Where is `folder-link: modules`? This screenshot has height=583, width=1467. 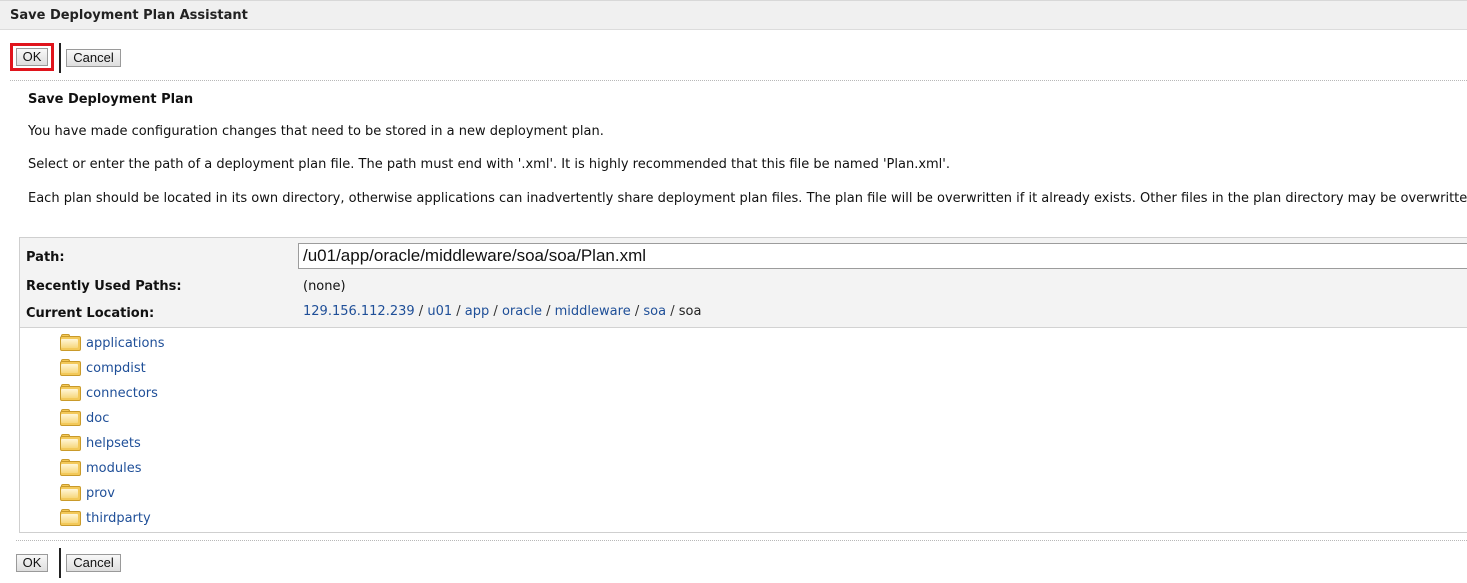 folder-link: modules is located at coordinates (114, 468).